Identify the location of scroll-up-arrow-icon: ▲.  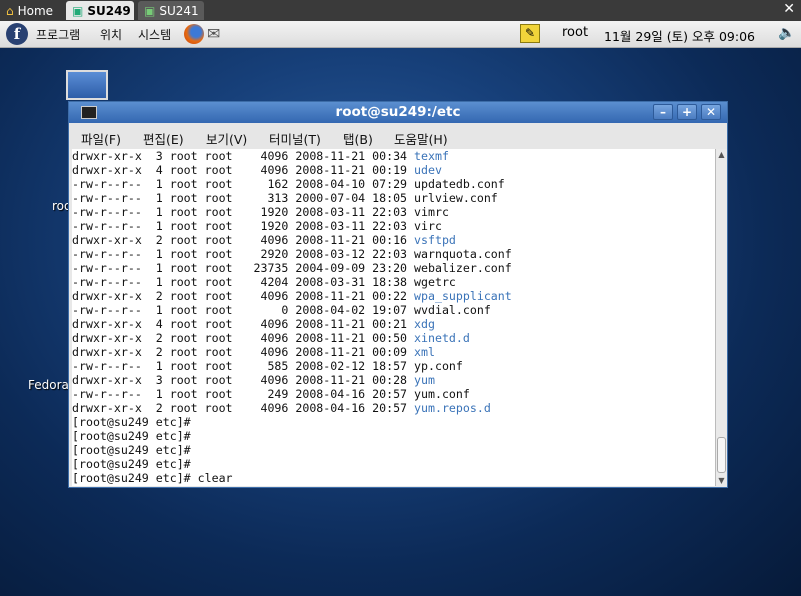
(721, 154).